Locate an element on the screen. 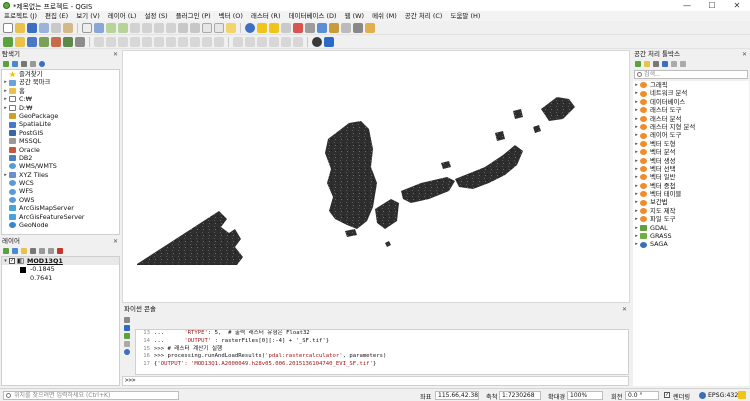 This screenshot has height=401, width=750. chevron-down-icon: ▾ is located at coordinates (5, 261).